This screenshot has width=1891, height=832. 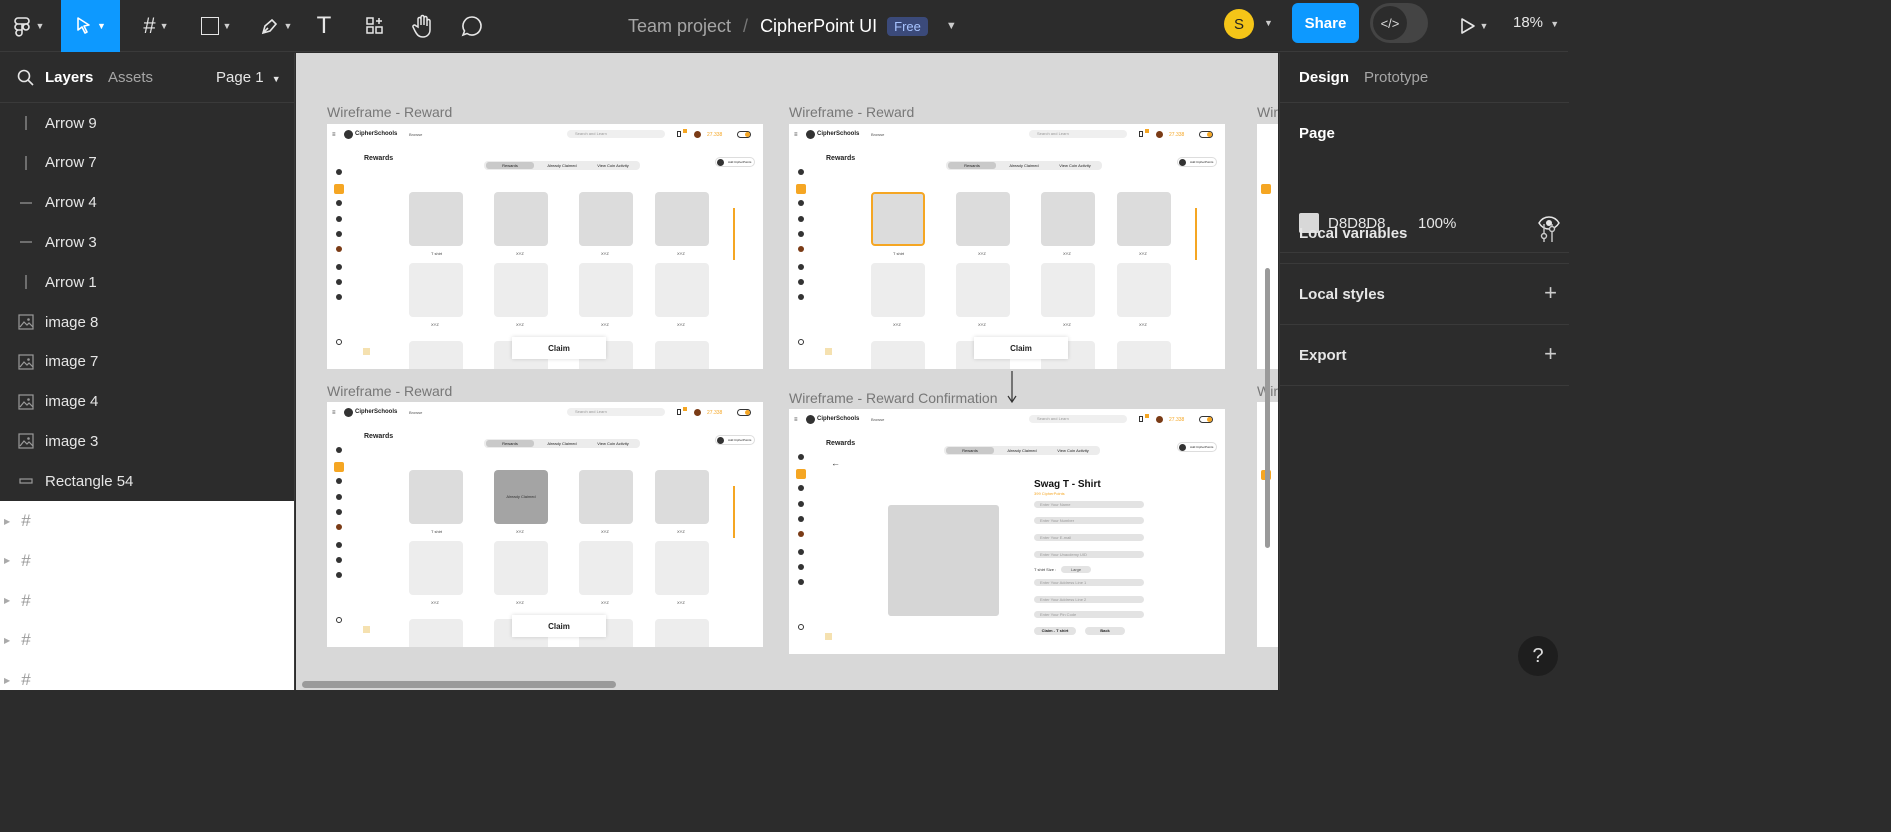 What do you see at coordinates (1089, 582) in the screenshot?
I see `address1-field: Enter Your Address Line 1` at bounding box center [1089, 582].